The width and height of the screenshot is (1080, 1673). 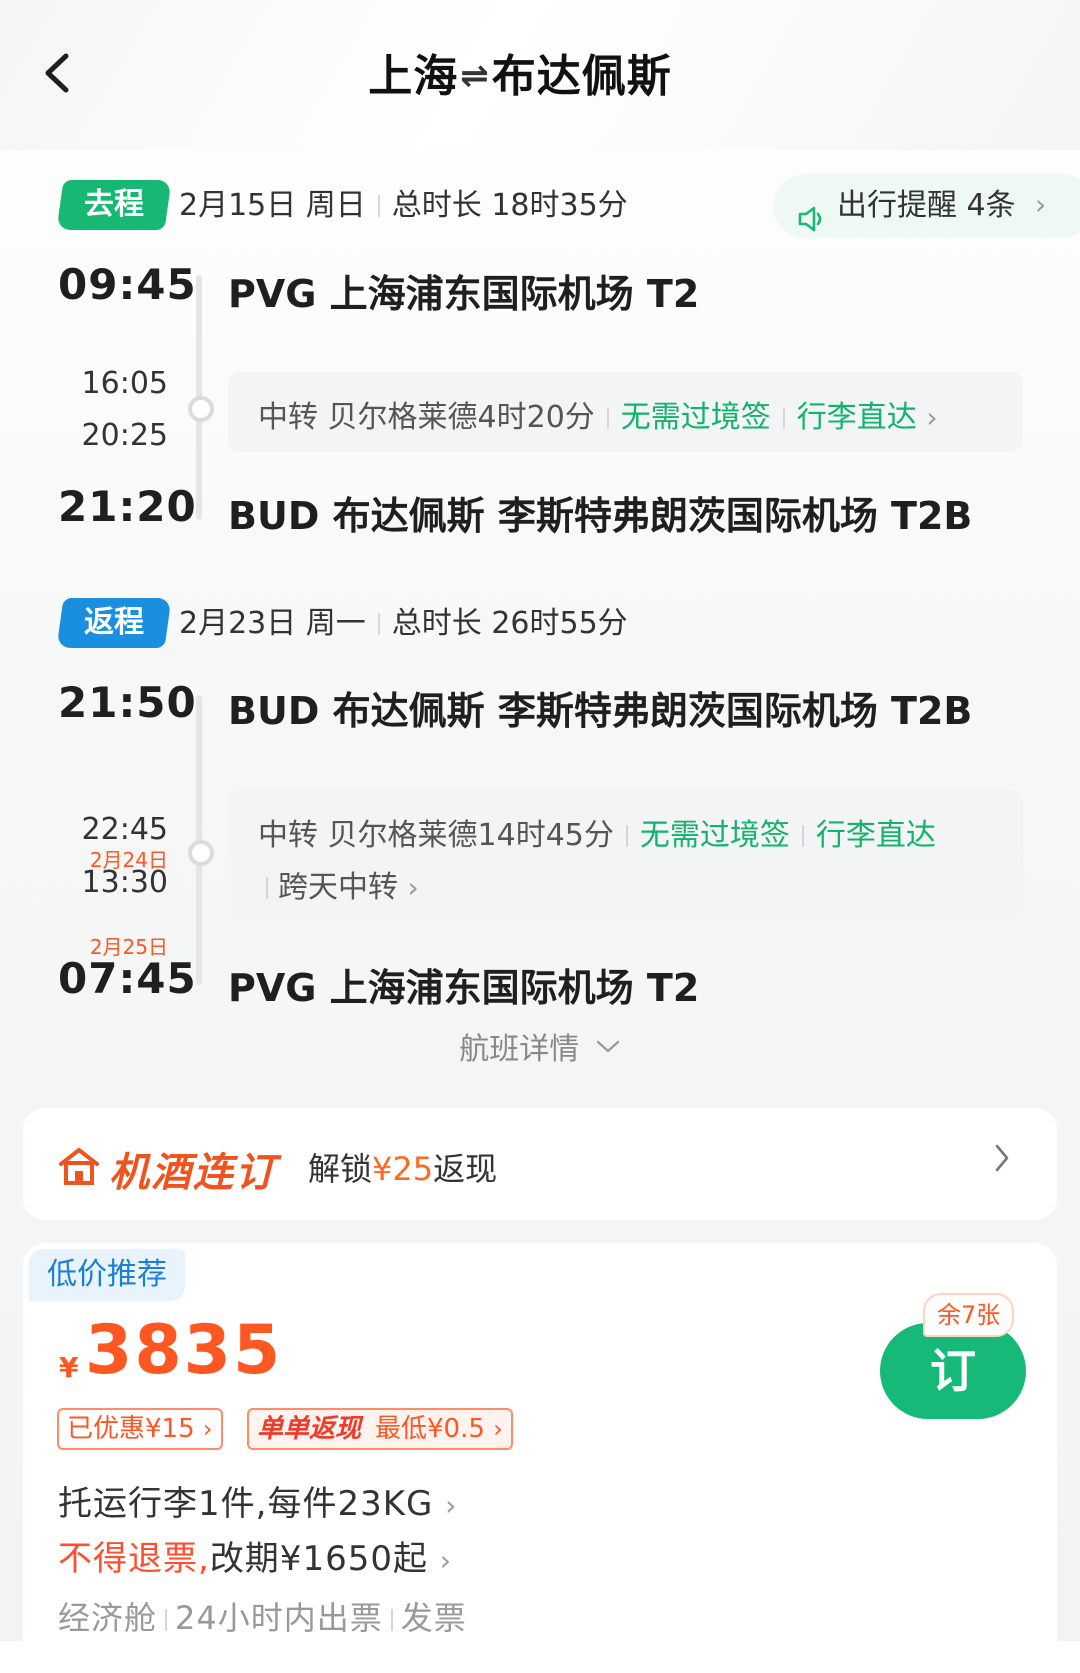 I want to click on swap-arrows-icon: ⇌, so click(x=475, y=76).